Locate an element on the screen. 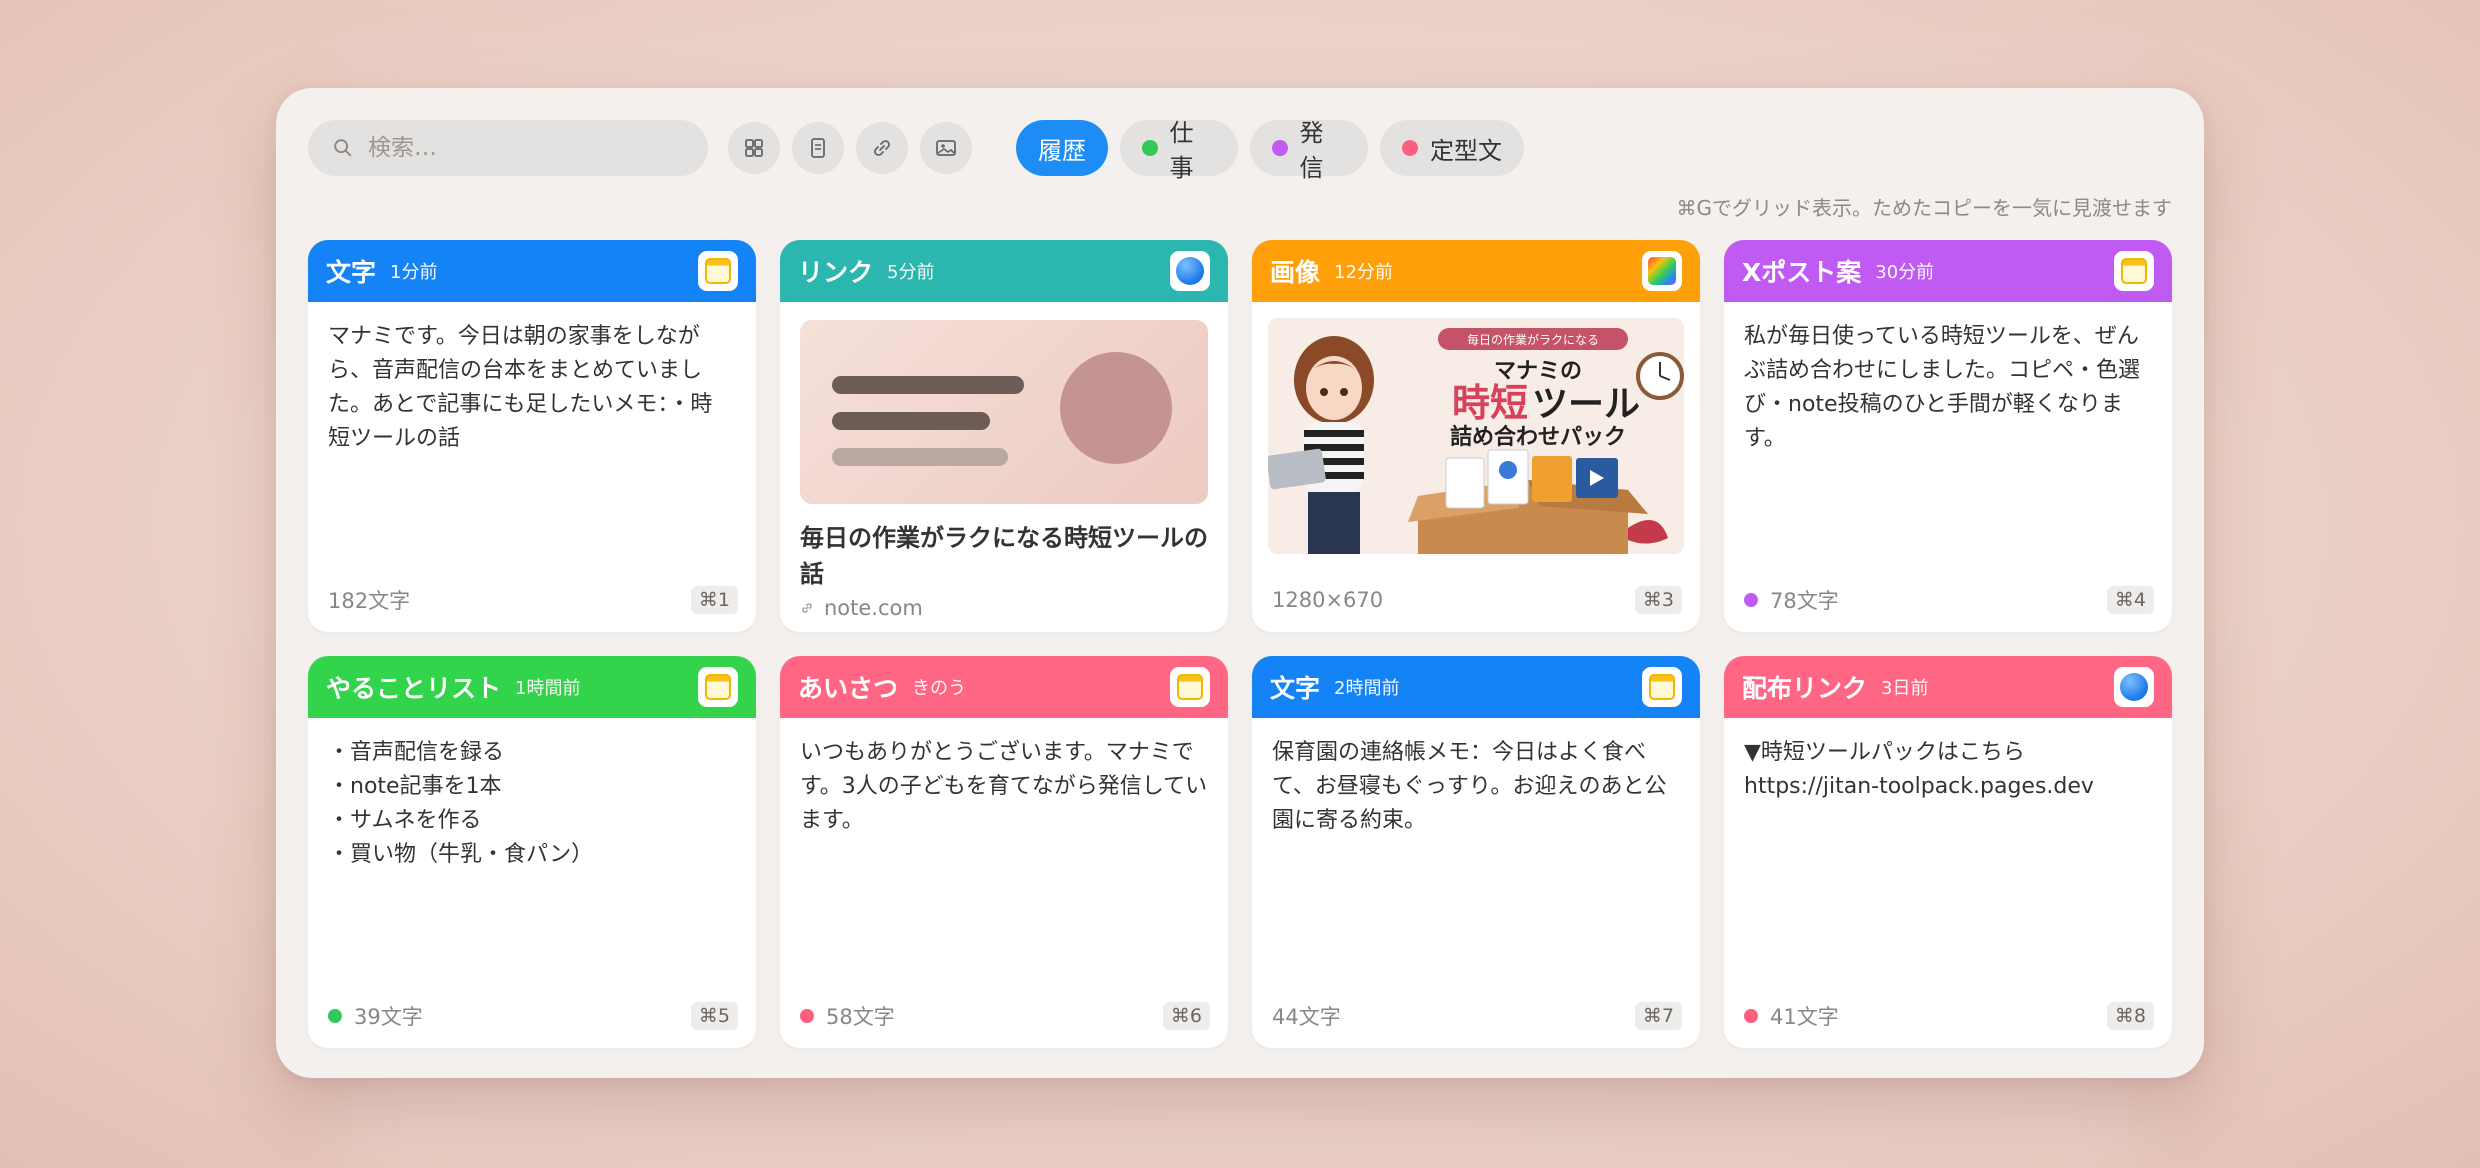 The image size is (2480, 1168). card-footer: 44文字 ⌘7 is located at coordinates (1477, 1016).